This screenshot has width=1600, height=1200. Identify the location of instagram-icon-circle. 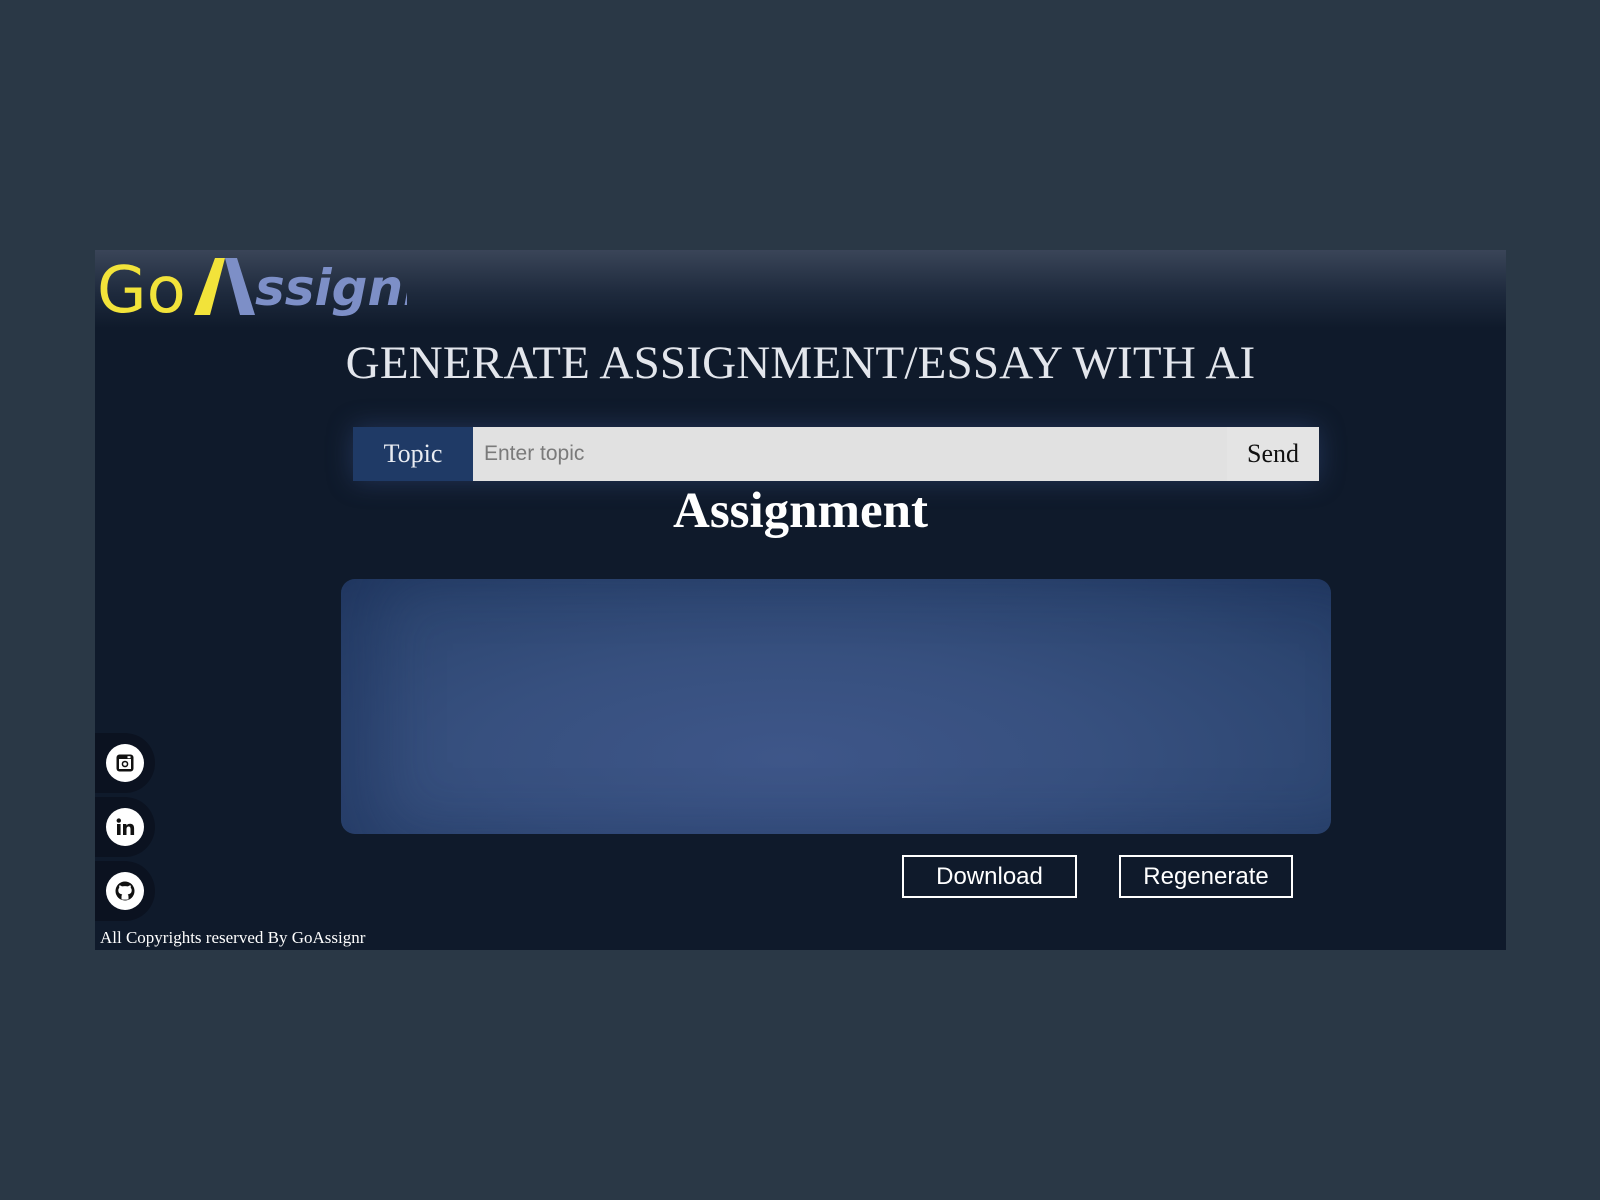
(125, 763).